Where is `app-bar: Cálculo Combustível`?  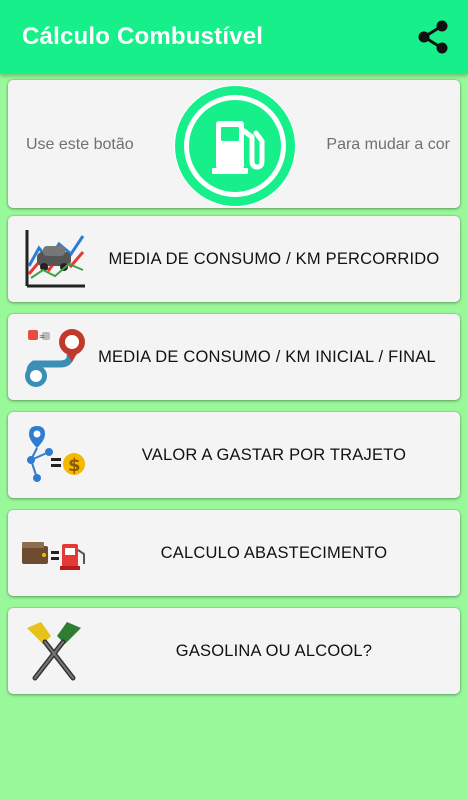 app-bar: Cálculo Combustível is located at coordinates (234, 37).